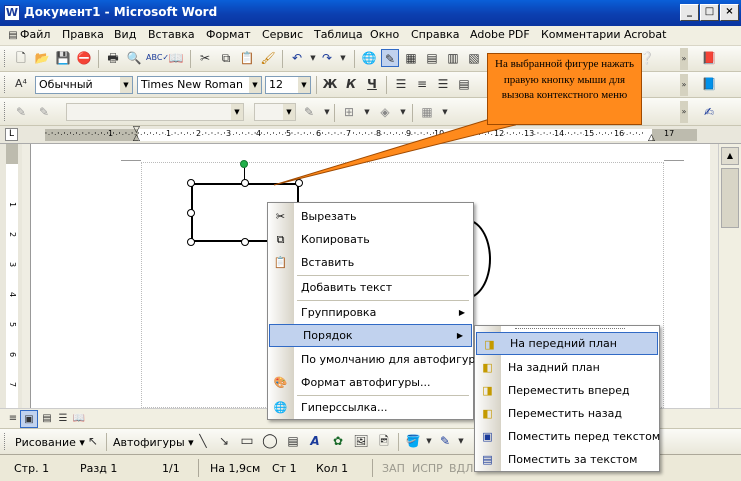 This screenshot has height=481, width=741. I want to click on underline-button: Ч, so click(372, 84).